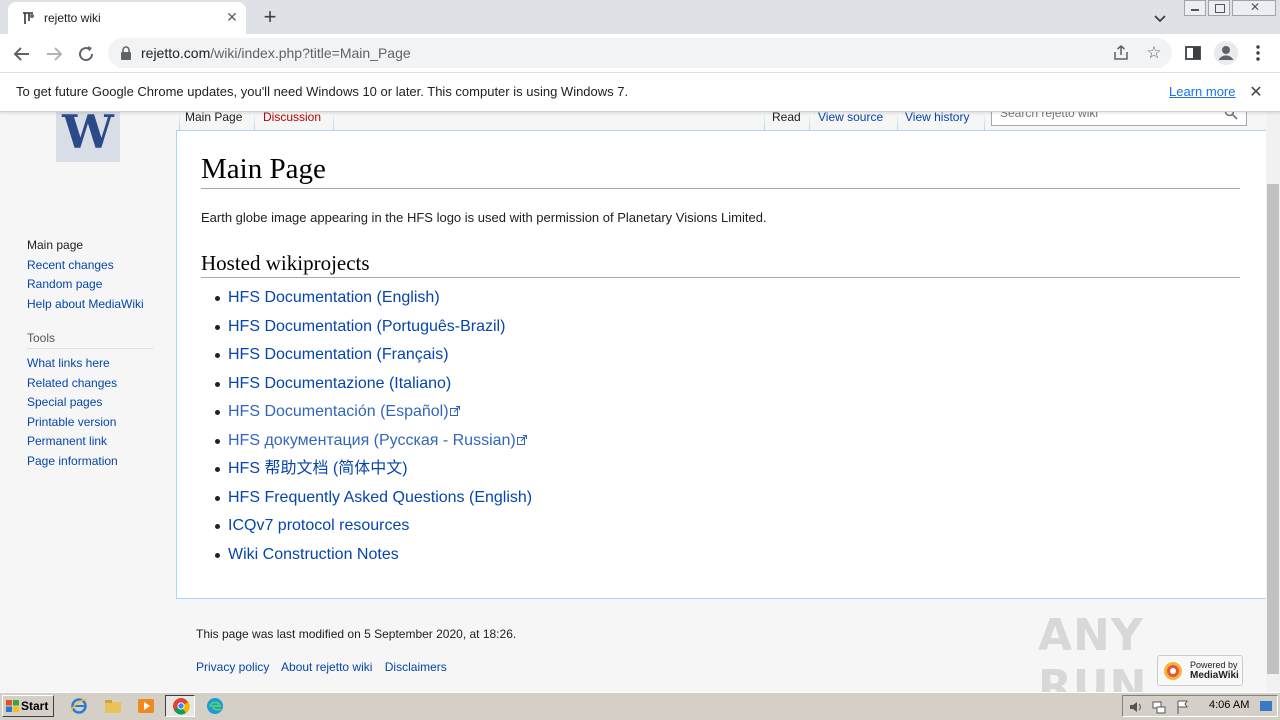 The image size is (1280, 720). What do you see at coordinates (1195, 8) in the screenshot?
I see `minimize-window-button` at bounding box center [1195, 8].